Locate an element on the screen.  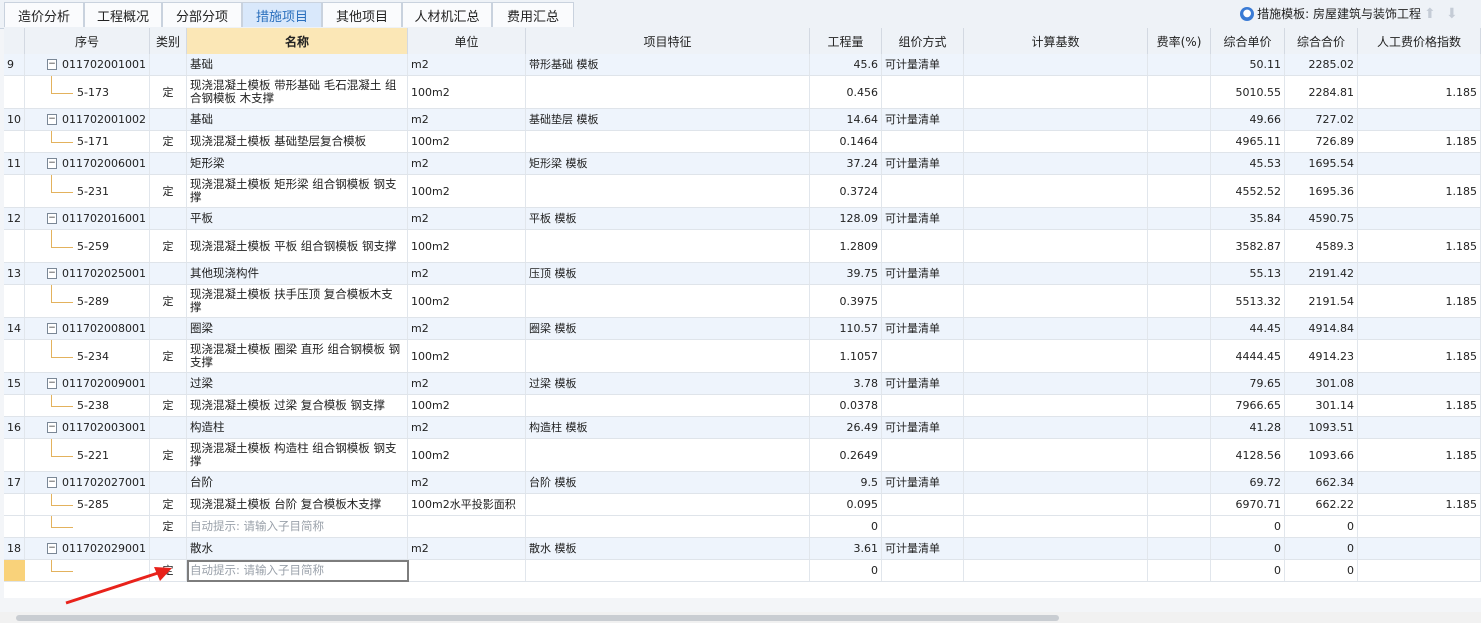
name-cell: 现浇混凝土模板 构造柱 组合钢模板 钢支撑 is located at coordinates (297, 455).